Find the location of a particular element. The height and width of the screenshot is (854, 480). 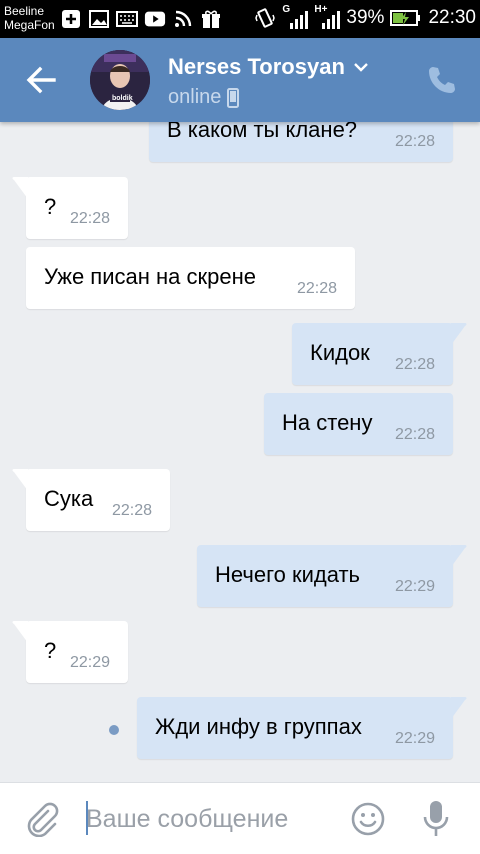

emoji-icon is located at coordinates (368, 819).